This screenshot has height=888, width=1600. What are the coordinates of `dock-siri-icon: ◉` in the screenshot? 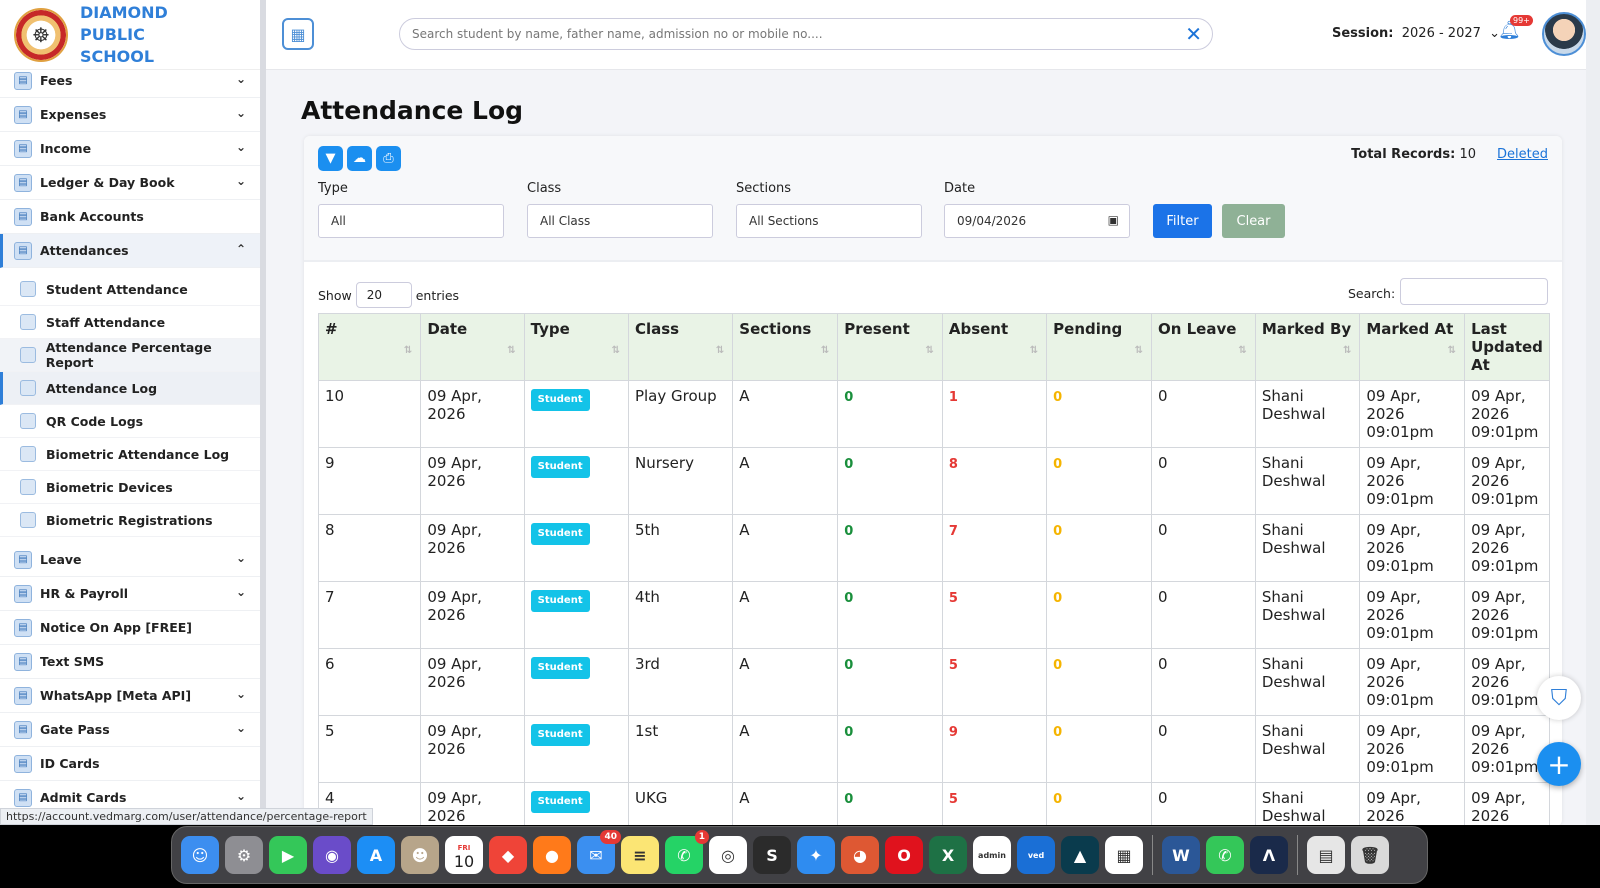 It's located at (332, 855).